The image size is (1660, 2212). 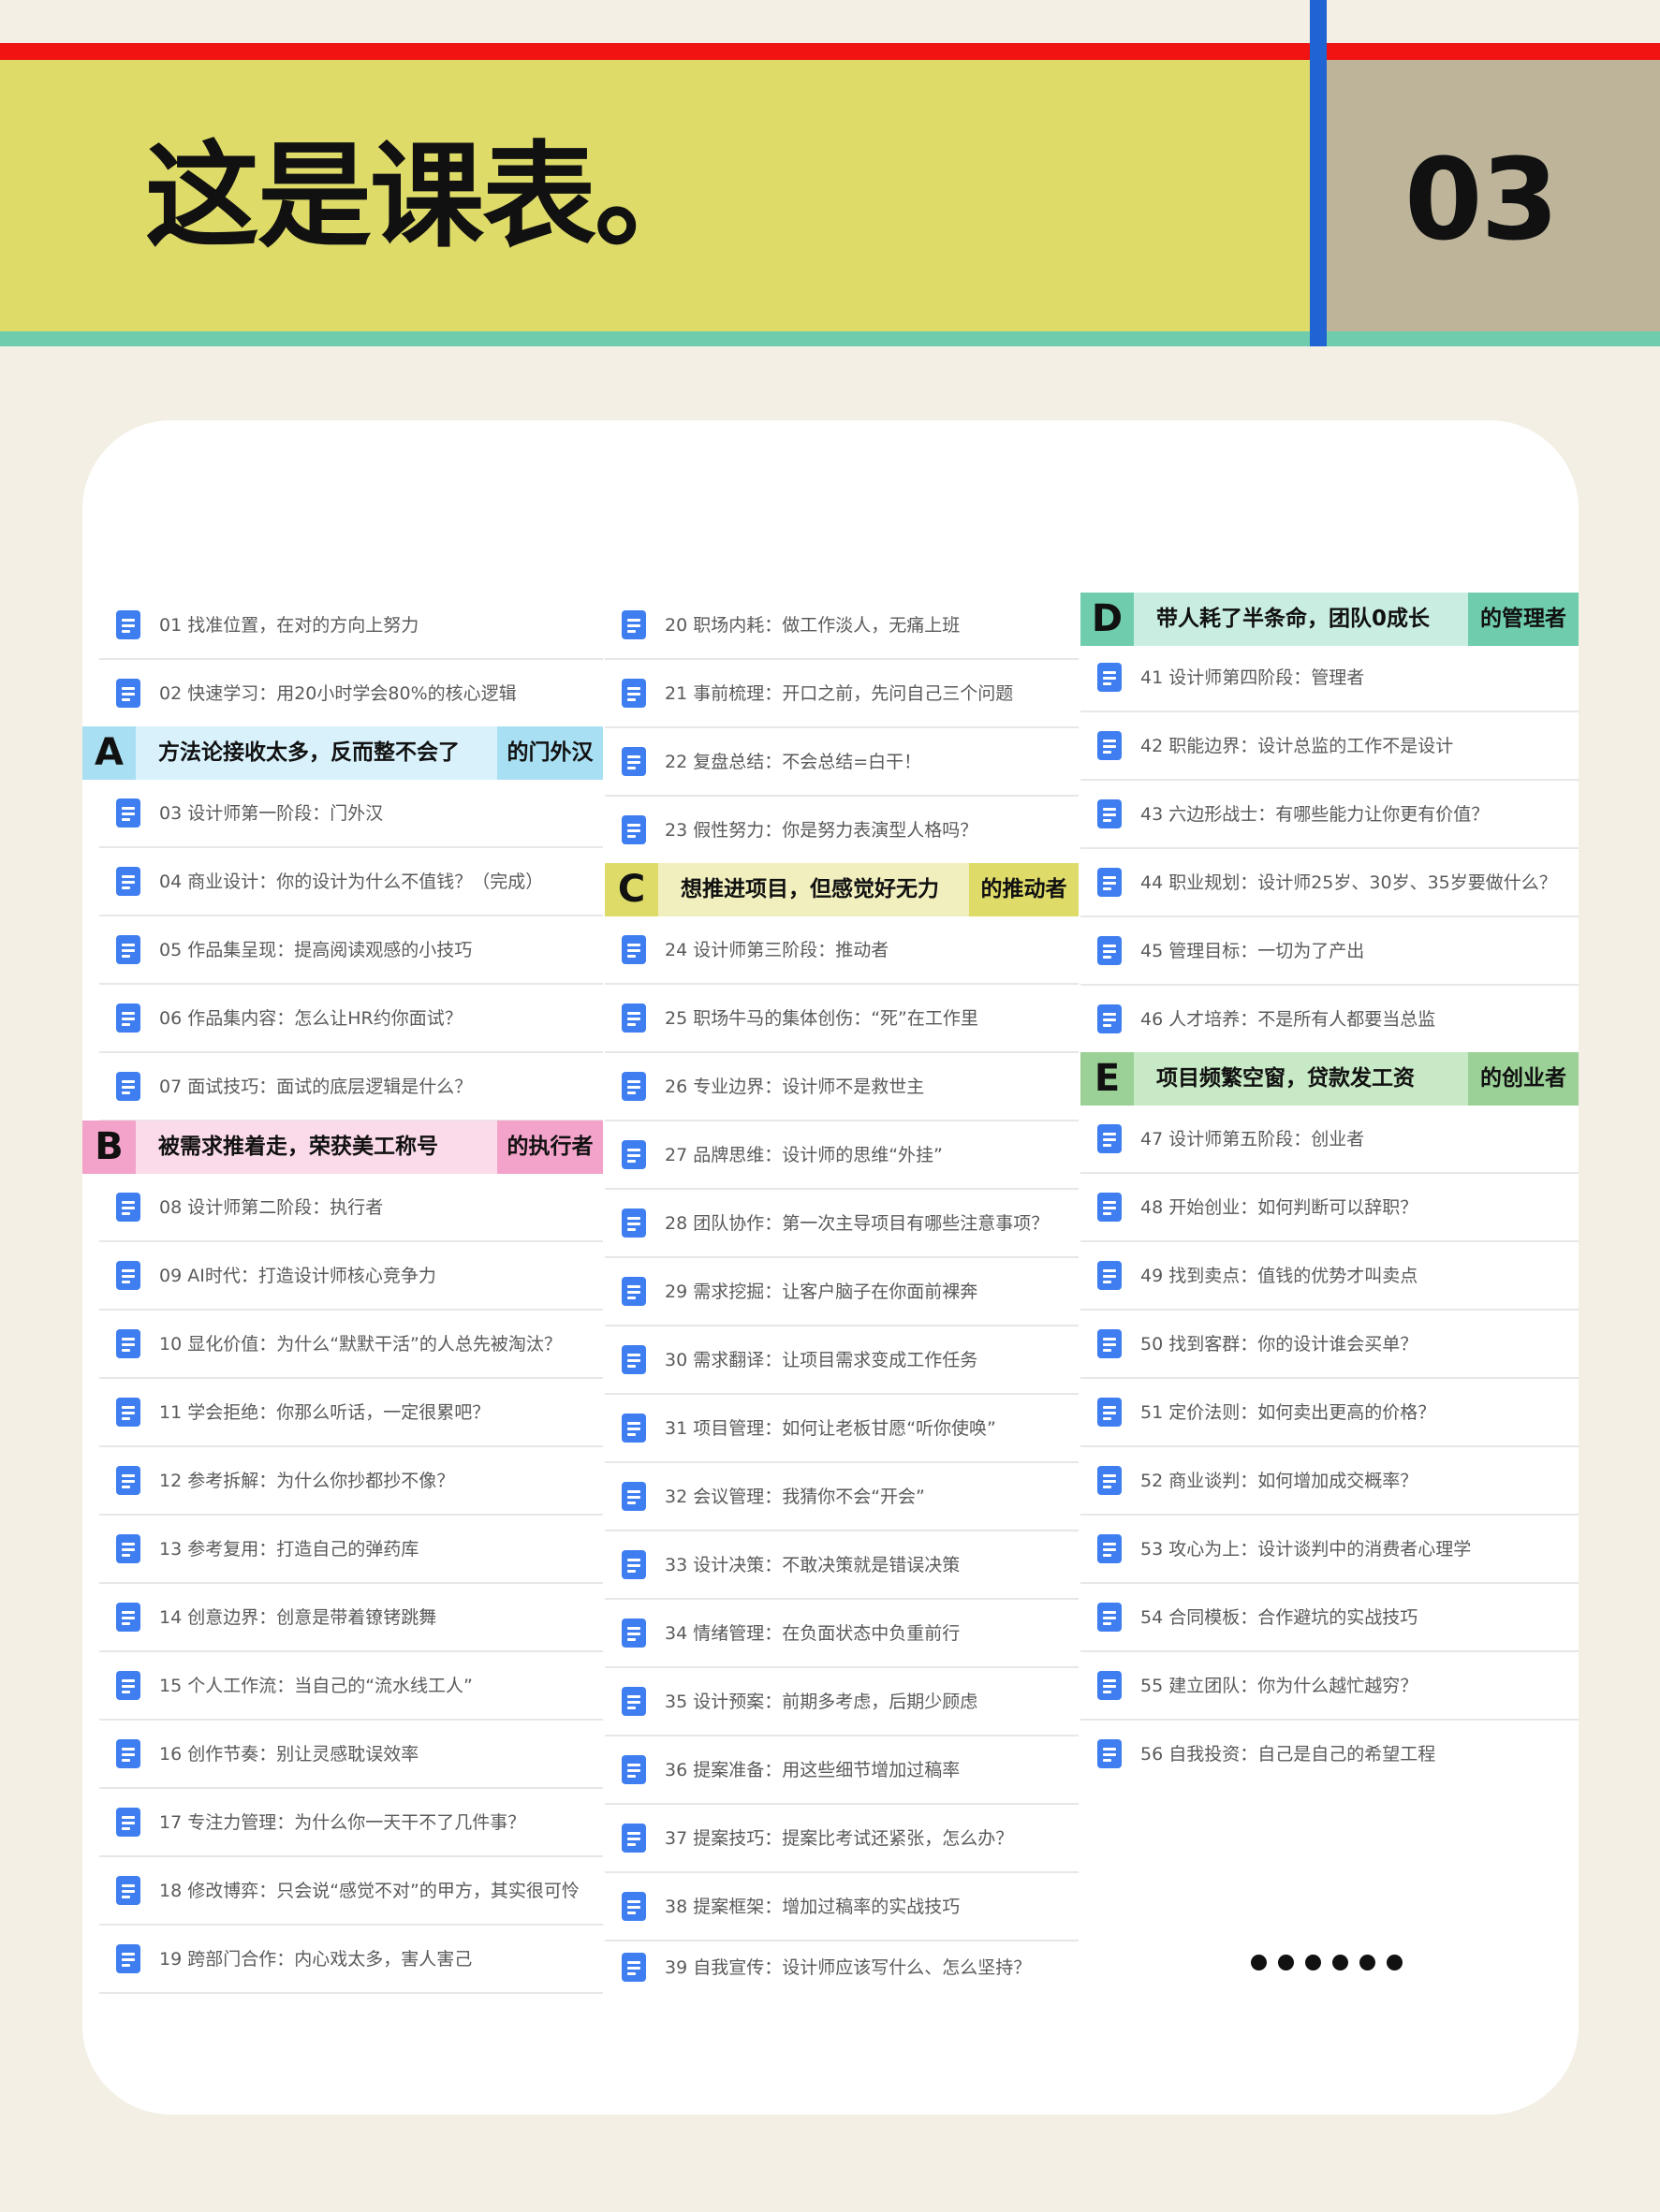 I want to click on lesson-item: 35 设计预案：前期多考虑，后期少顾虑, so click(x=842, y=1702).